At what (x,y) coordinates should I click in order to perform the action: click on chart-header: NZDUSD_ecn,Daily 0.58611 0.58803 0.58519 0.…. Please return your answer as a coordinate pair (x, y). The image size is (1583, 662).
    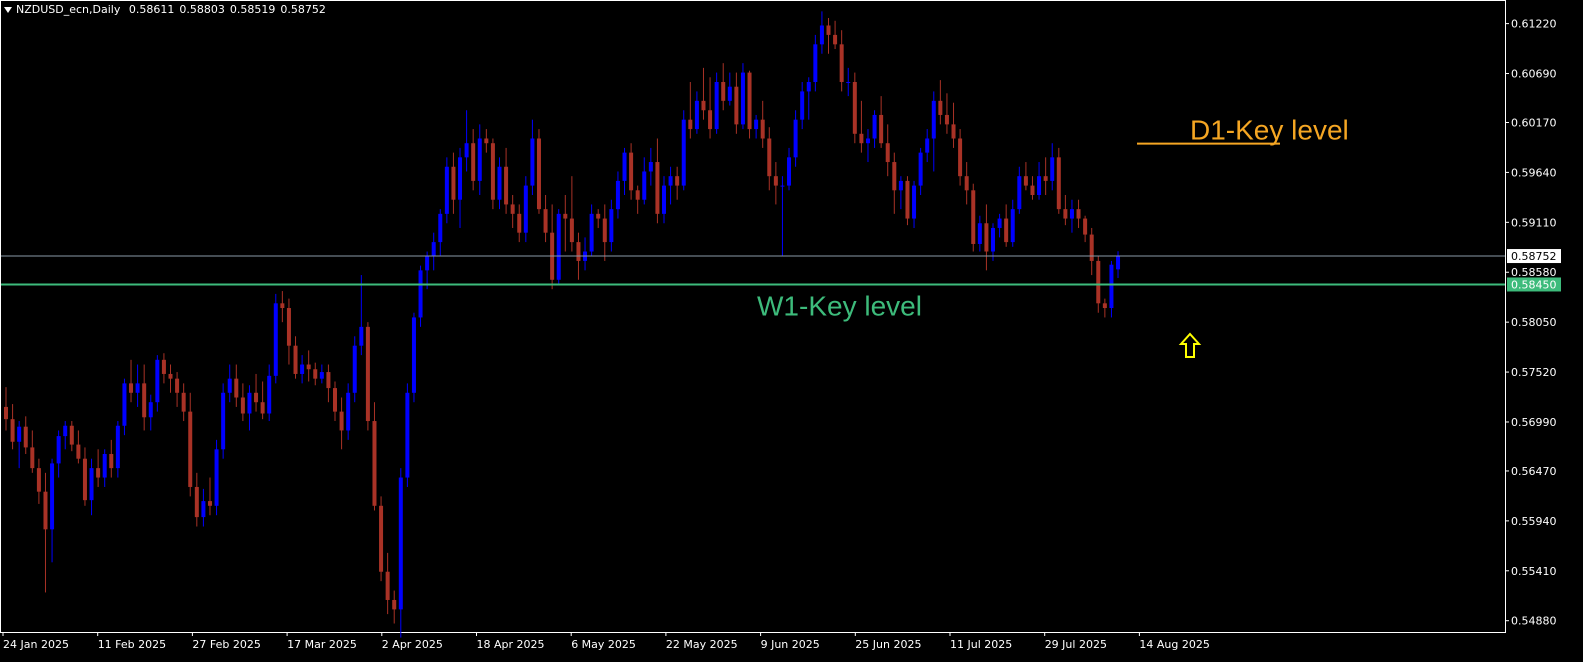
    Looking at the image, I should click on (167, 9).